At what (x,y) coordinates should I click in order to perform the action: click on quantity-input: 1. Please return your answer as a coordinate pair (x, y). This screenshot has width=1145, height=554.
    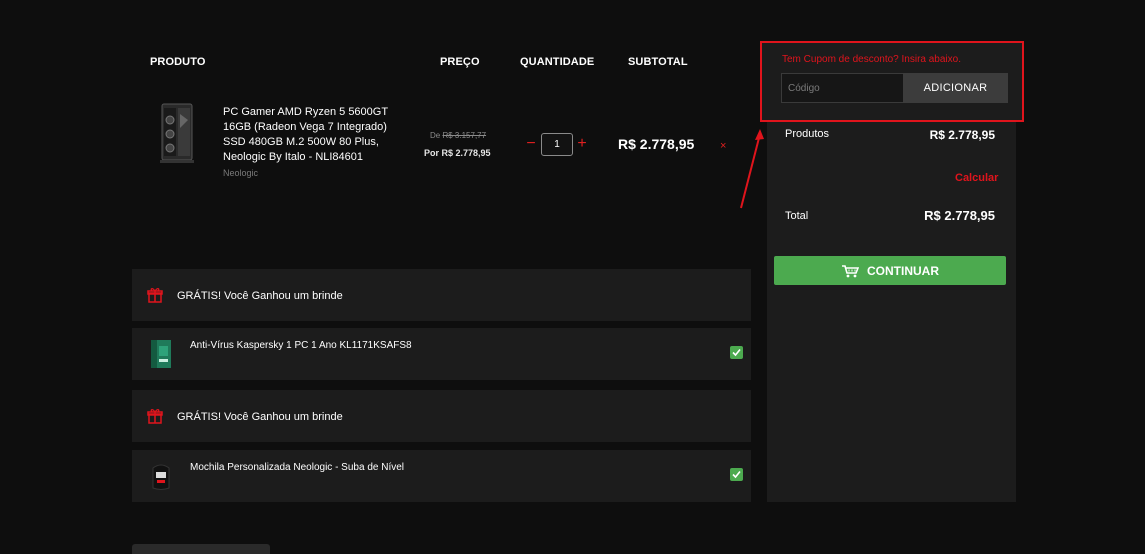
    Looking at the image, I should click on (557, 144).